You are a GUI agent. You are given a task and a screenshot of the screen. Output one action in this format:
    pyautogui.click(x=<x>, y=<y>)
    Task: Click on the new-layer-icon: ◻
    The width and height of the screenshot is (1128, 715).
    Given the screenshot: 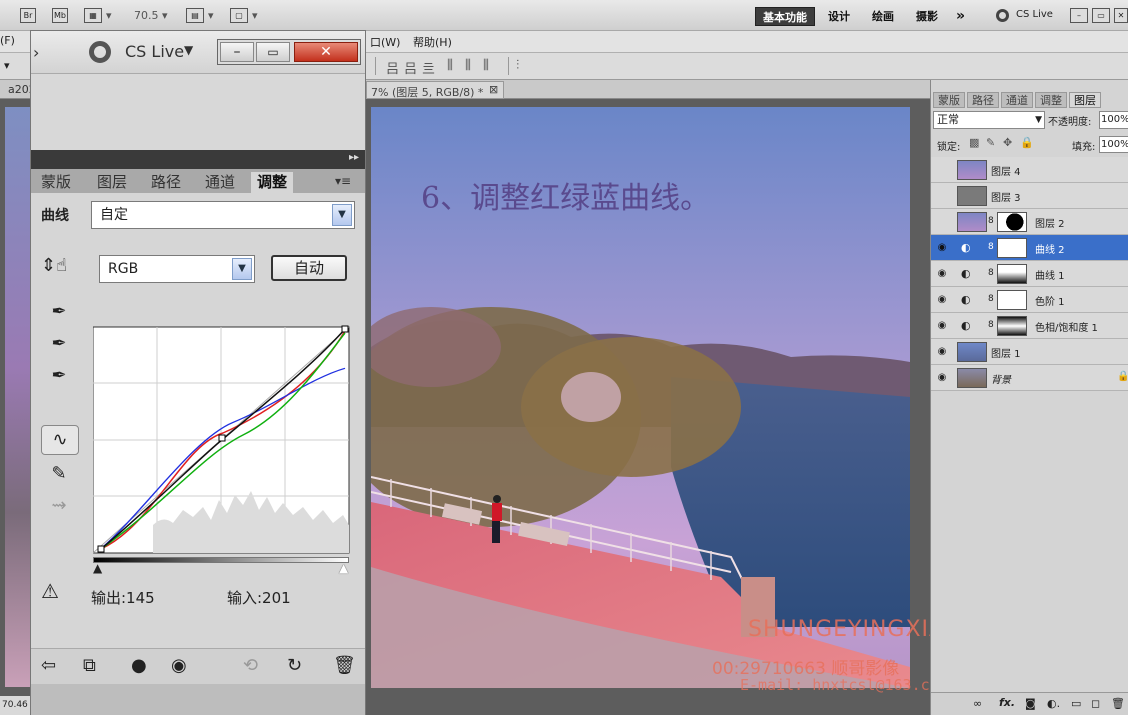 What is the action you would take?
    pyautogui.click(x=1095, y=703)
    